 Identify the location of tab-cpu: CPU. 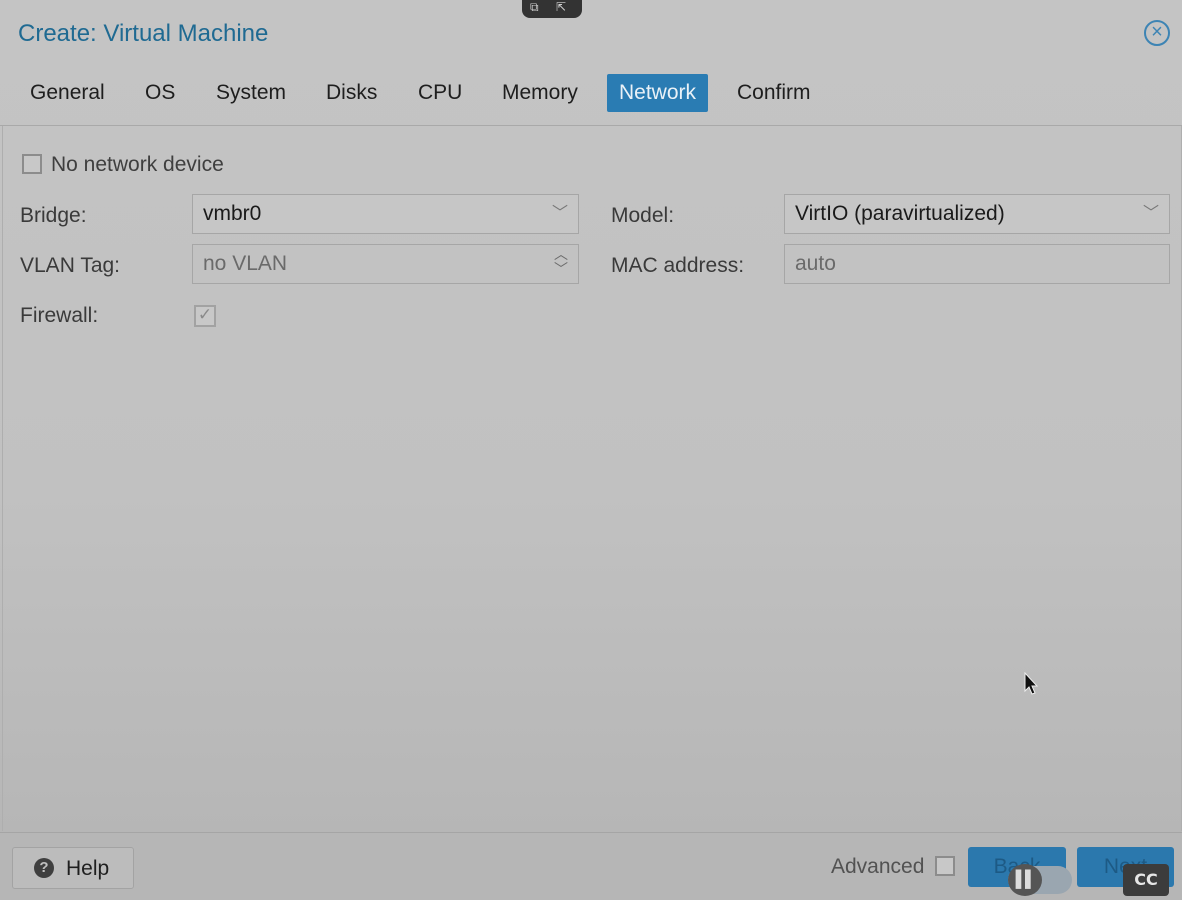
(440, 93).